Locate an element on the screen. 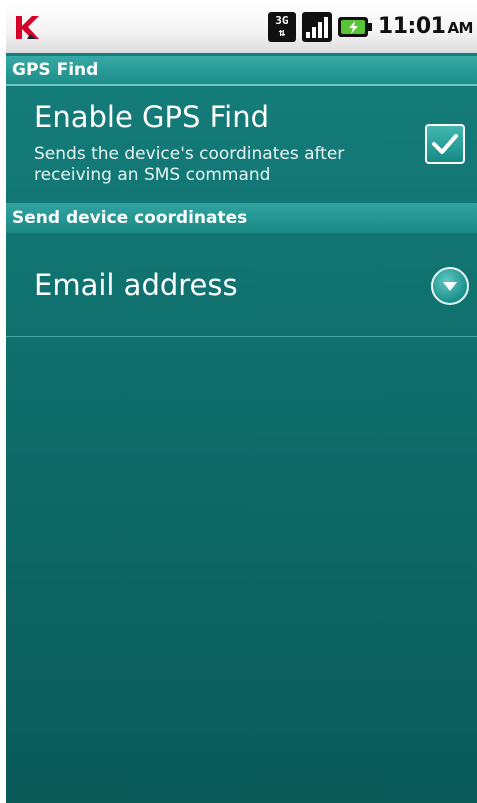  signal-strength-icon is located at coordinates (316, 26).